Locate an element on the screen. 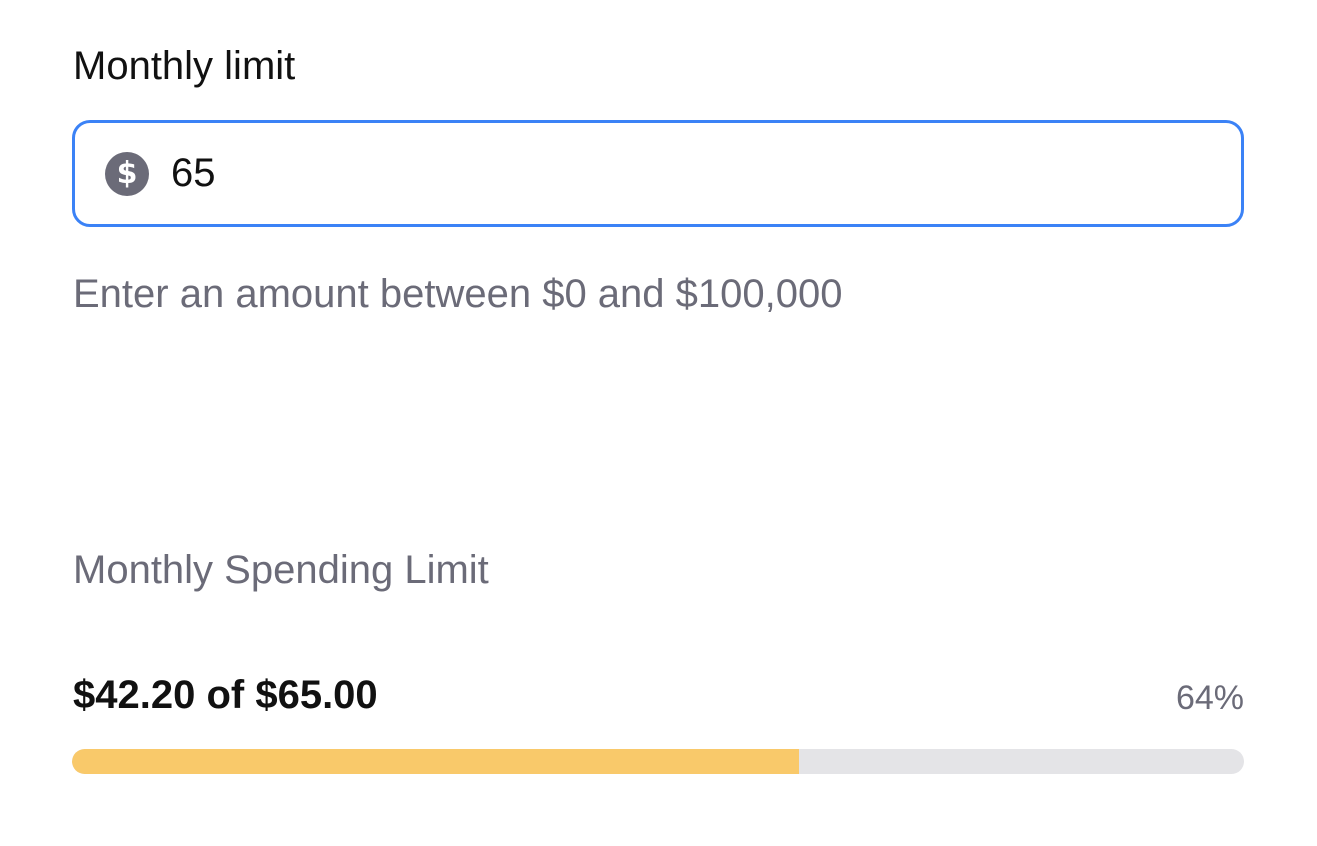  spending-section-title: Monthly Spending Limit is located at coordinates (281, 570).